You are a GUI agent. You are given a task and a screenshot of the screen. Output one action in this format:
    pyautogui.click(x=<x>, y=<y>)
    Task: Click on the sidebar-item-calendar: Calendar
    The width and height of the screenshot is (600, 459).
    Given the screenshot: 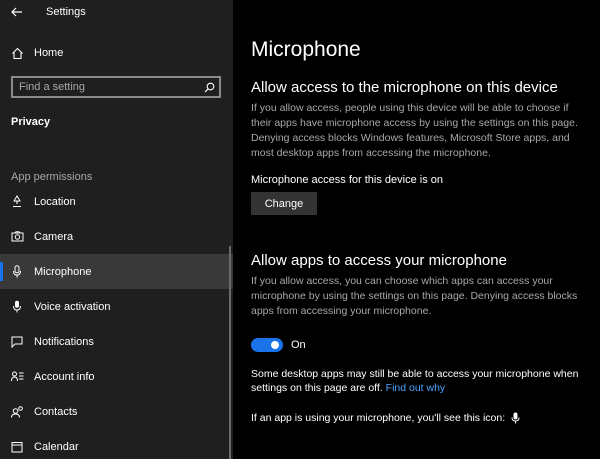 What is the action you would take?
    pyautogui.click(x=116, y=444)
    